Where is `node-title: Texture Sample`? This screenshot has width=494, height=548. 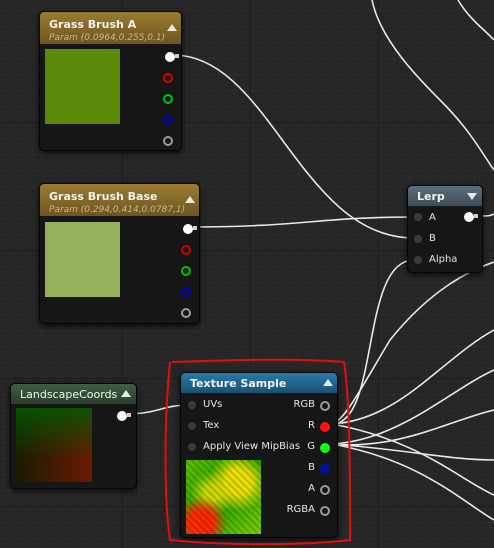 node-title: Texture Sample is located at coordinates (238, 383).